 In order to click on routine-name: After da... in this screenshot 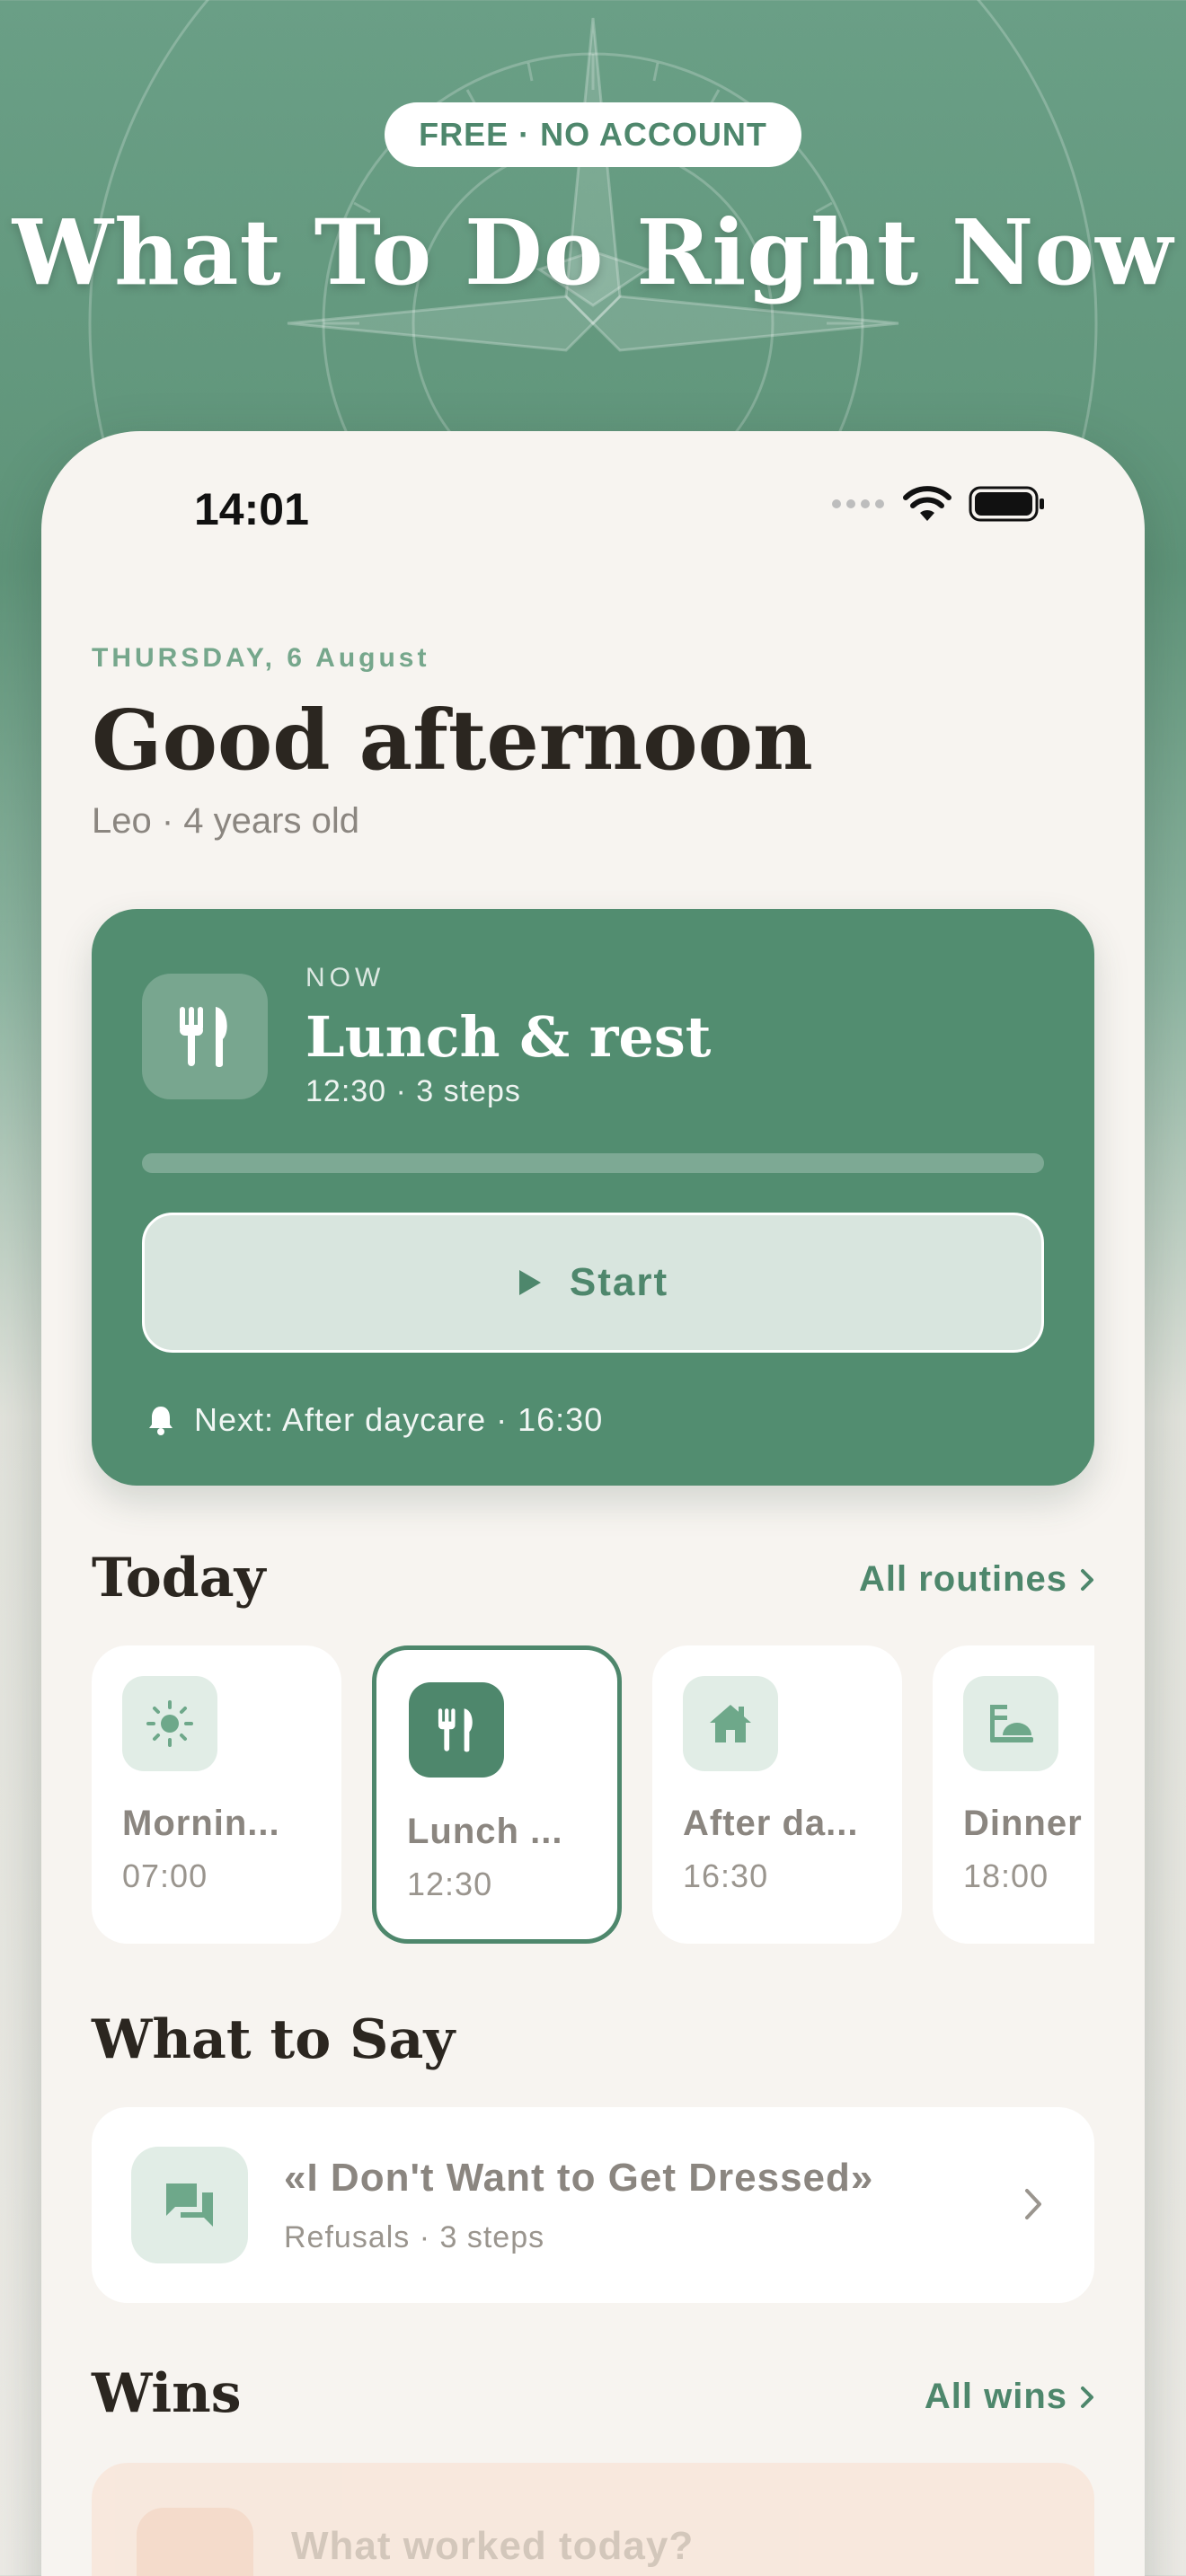, I will do `click(771, 1823)`.